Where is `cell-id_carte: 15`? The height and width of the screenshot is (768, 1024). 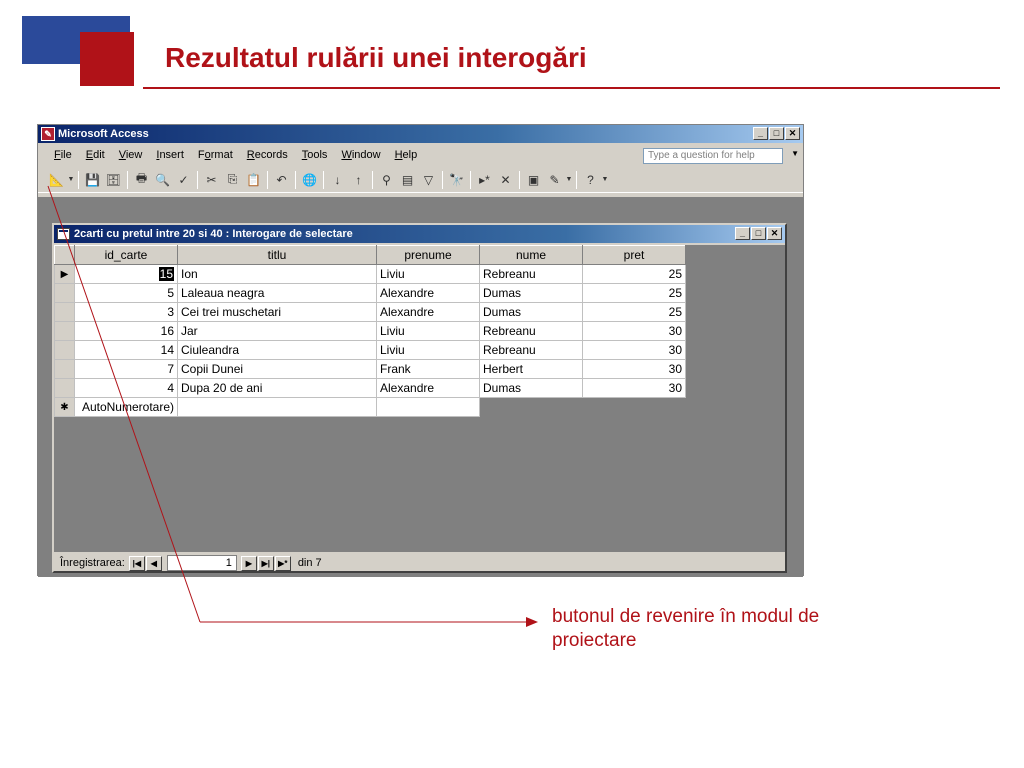
cell-id_carte: 15 is located at coordinates (126, 274).